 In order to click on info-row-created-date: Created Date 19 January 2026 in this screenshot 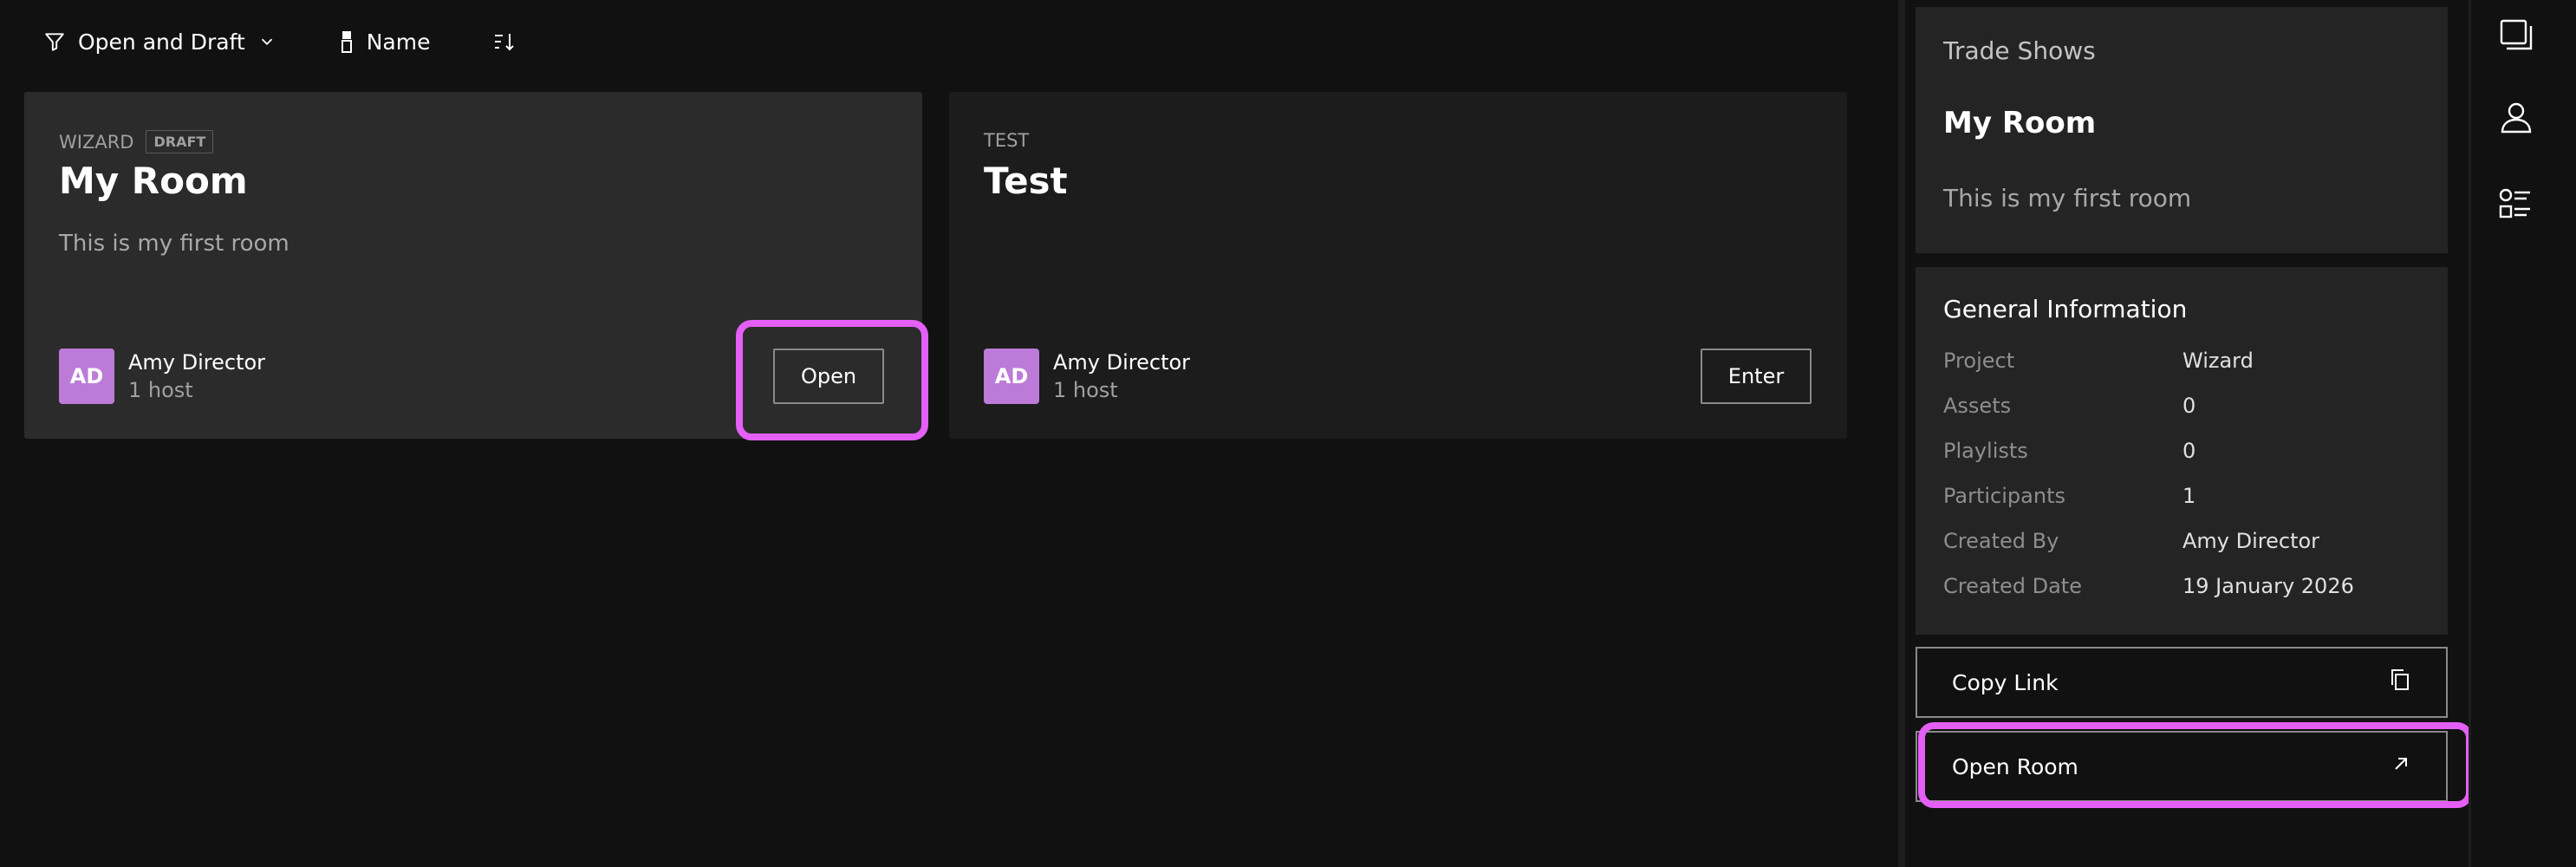, I will do `click(2186, 596)`.